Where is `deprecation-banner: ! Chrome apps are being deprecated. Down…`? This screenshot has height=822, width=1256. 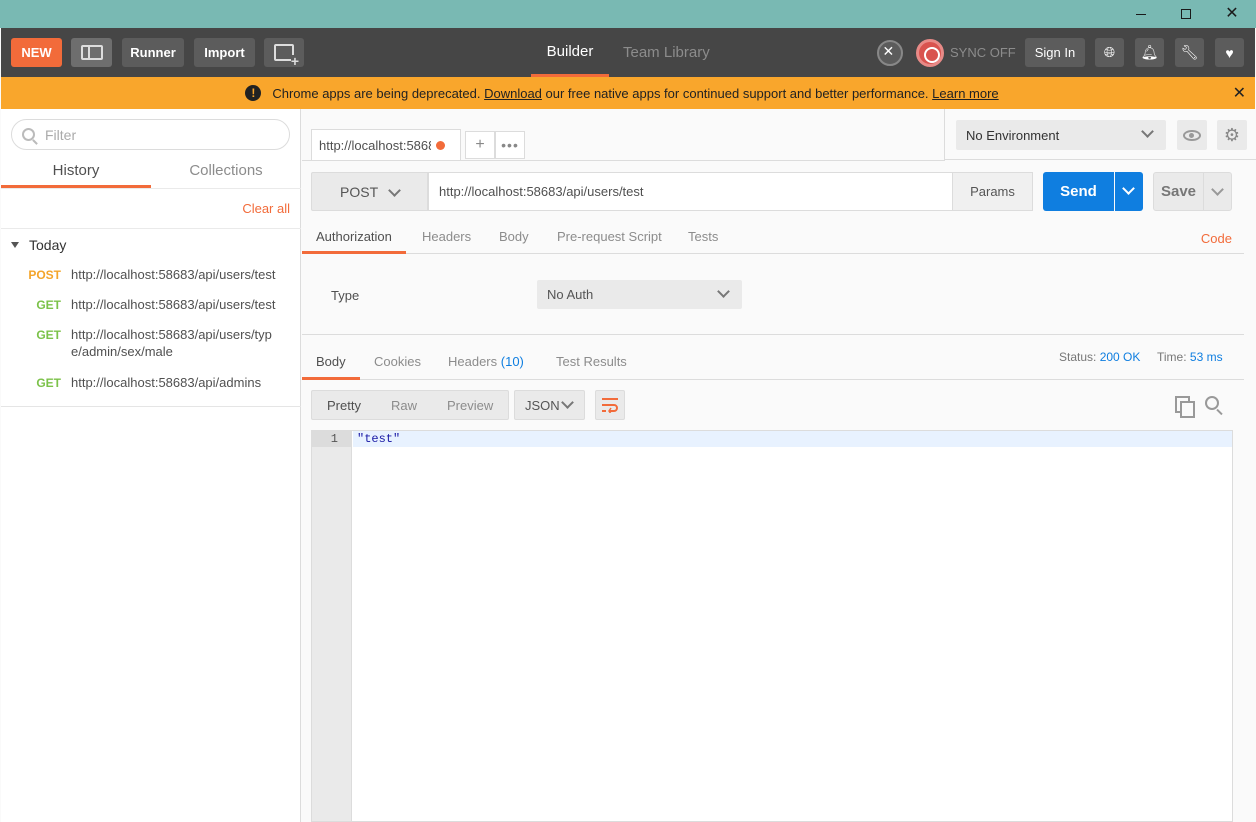 deprecation-banner: ! Chrome apps are being deprecated. Down… is located at coordinates (628, 93).